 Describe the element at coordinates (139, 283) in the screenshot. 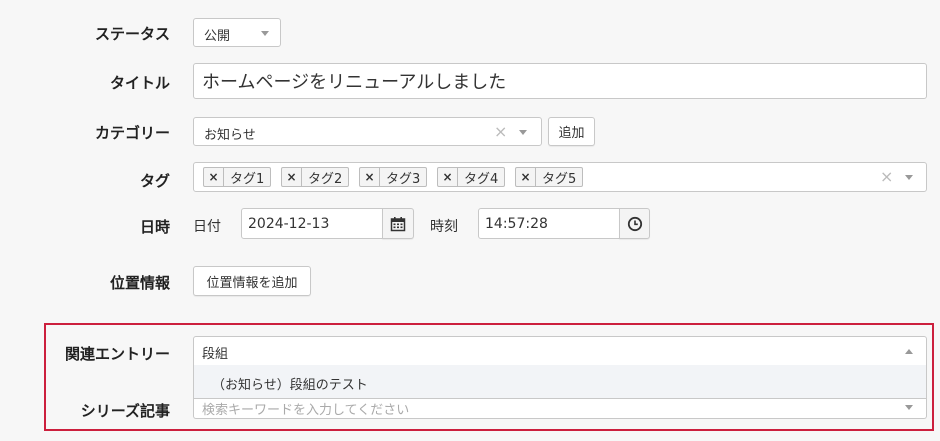

I see `location-label: 位置情報` at that location.